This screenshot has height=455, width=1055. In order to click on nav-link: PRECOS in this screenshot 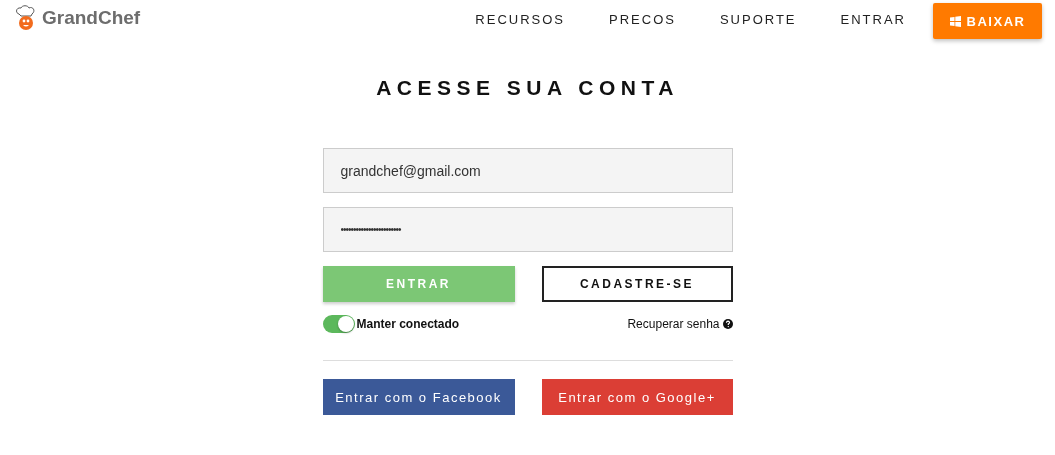, I will do `click(642, 20)`.